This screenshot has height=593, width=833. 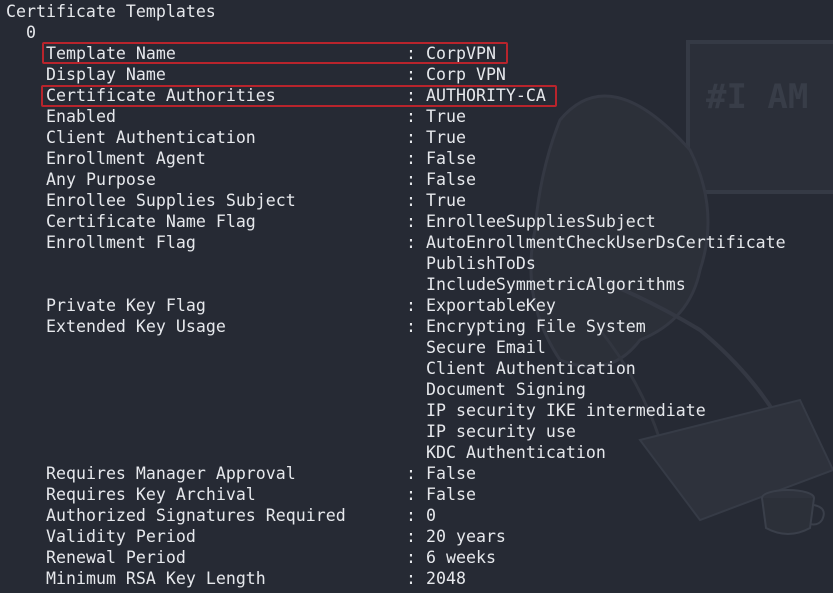 What do you see at coordinates (466, 74) in the screenshot?
I see `property-value: Corp VPN` at bounding box center [466, 74].